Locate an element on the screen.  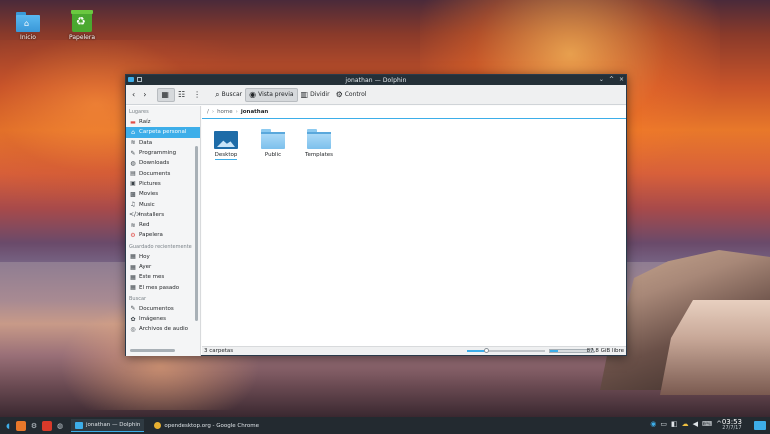
file-item-public: Public is located at coordinates (273, 143).